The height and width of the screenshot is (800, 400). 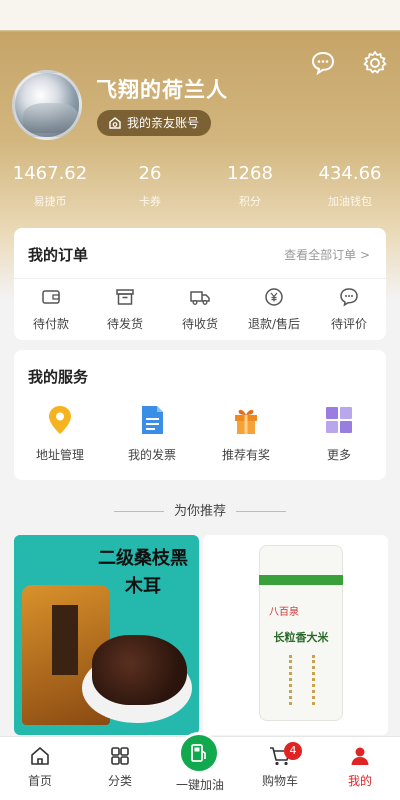 What do you see at coordinates (139, 670) in the screenshot?
I see `product-fungus-image` at bounding box center [139, 670].